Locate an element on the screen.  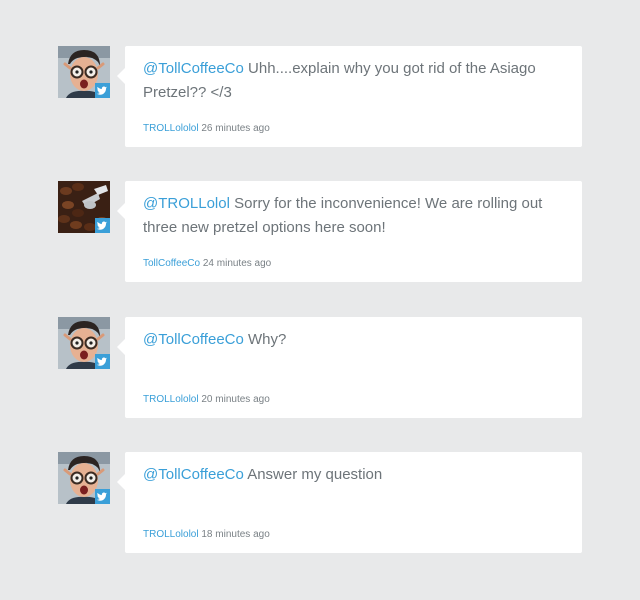
tweet-meta: TROLLololol 20 minutes ago is located at coordinates (206, 400).